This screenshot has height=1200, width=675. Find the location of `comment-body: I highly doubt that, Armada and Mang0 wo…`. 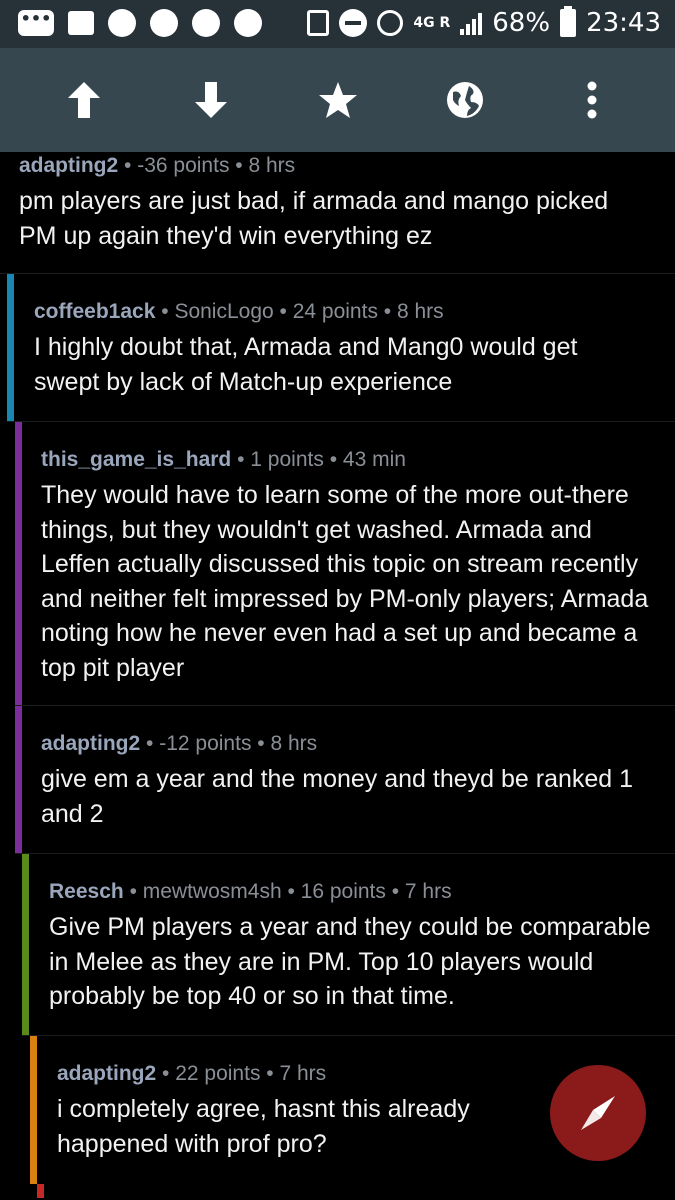

comment-body: I highly doubt that, Armada and Mang0 wo… is located at coordinates (306, 364).